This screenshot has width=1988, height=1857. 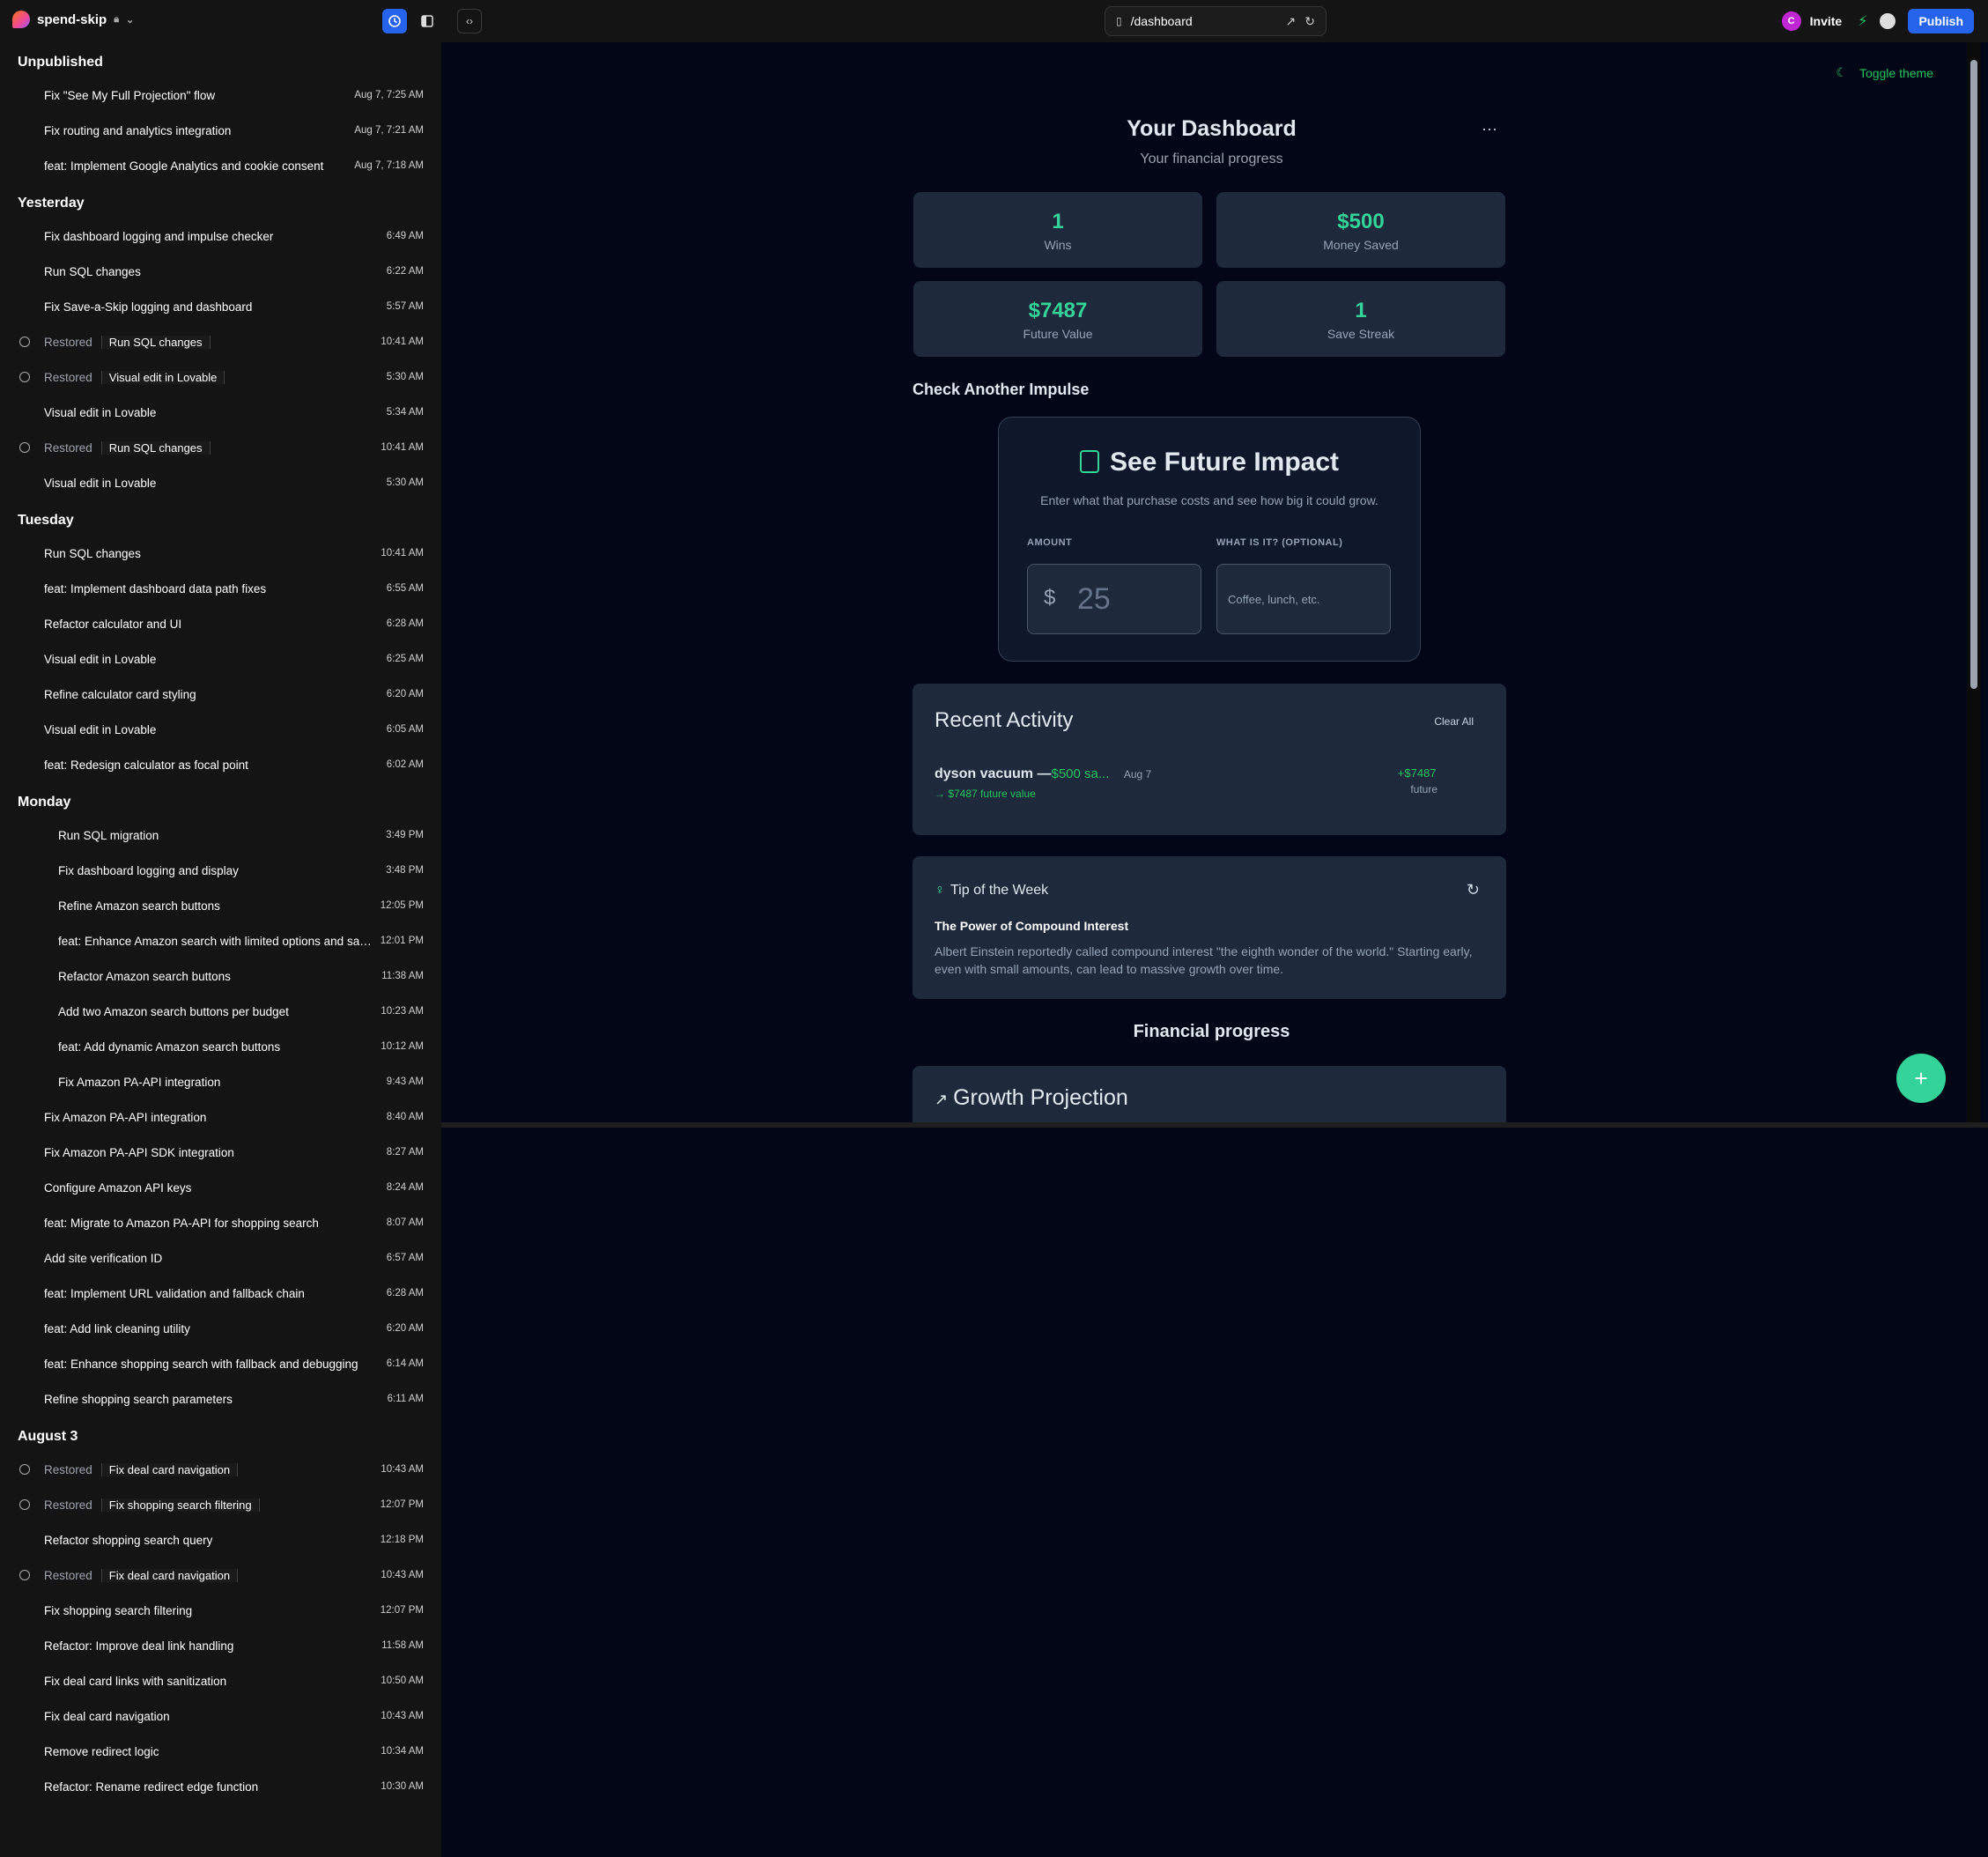 I want to click on project-switcher: spend-skip 🔒︎ ⌄, so click(x=73, y=19).